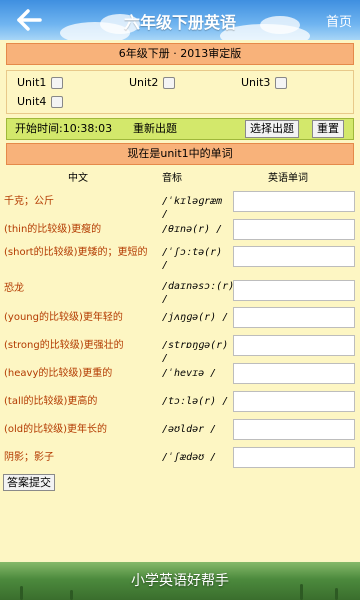  I want to click on start-time: 开始时间:10:38:03, so click(64, 128).